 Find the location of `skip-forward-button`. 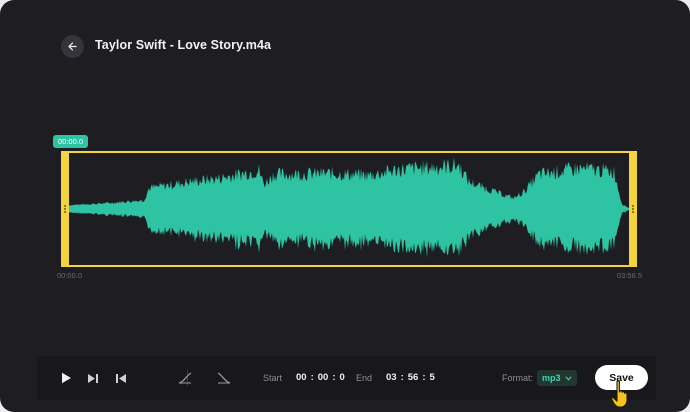

skip-forward-button is located at coordinates (93, 378).